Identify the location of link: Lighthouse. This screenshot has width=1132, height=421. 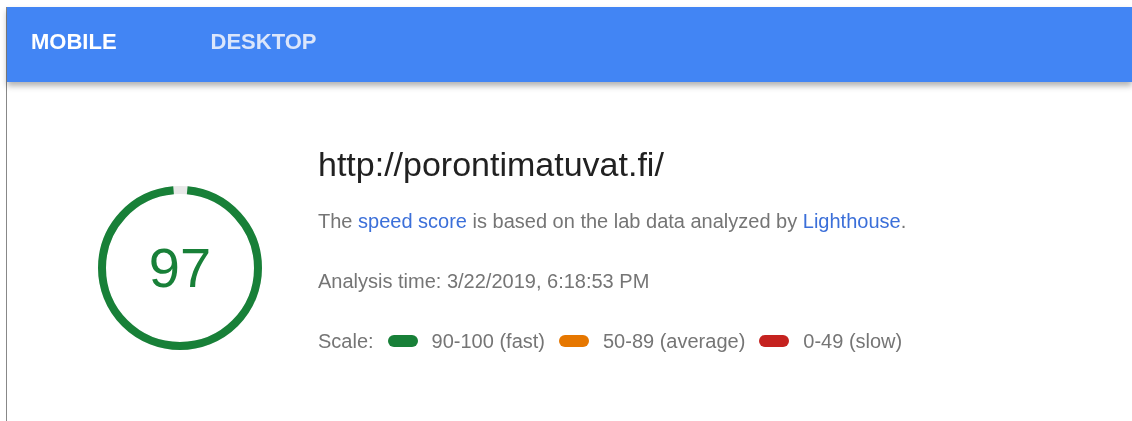
(851, 221).